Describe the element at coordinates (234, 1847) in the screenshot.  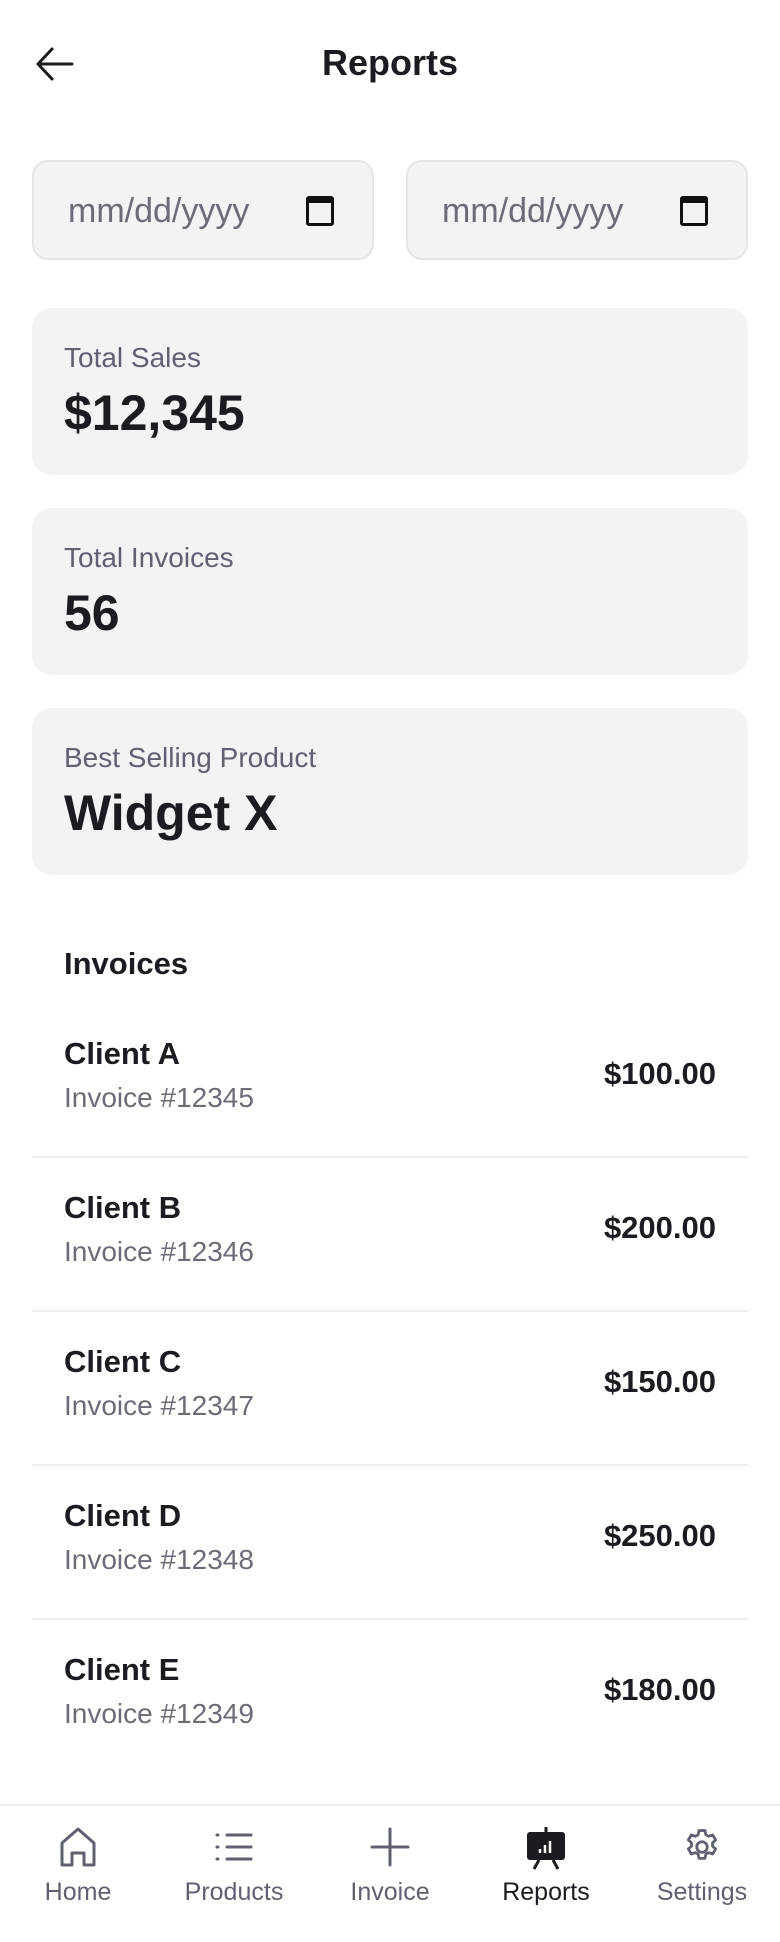
I see `list-icon` at that location.